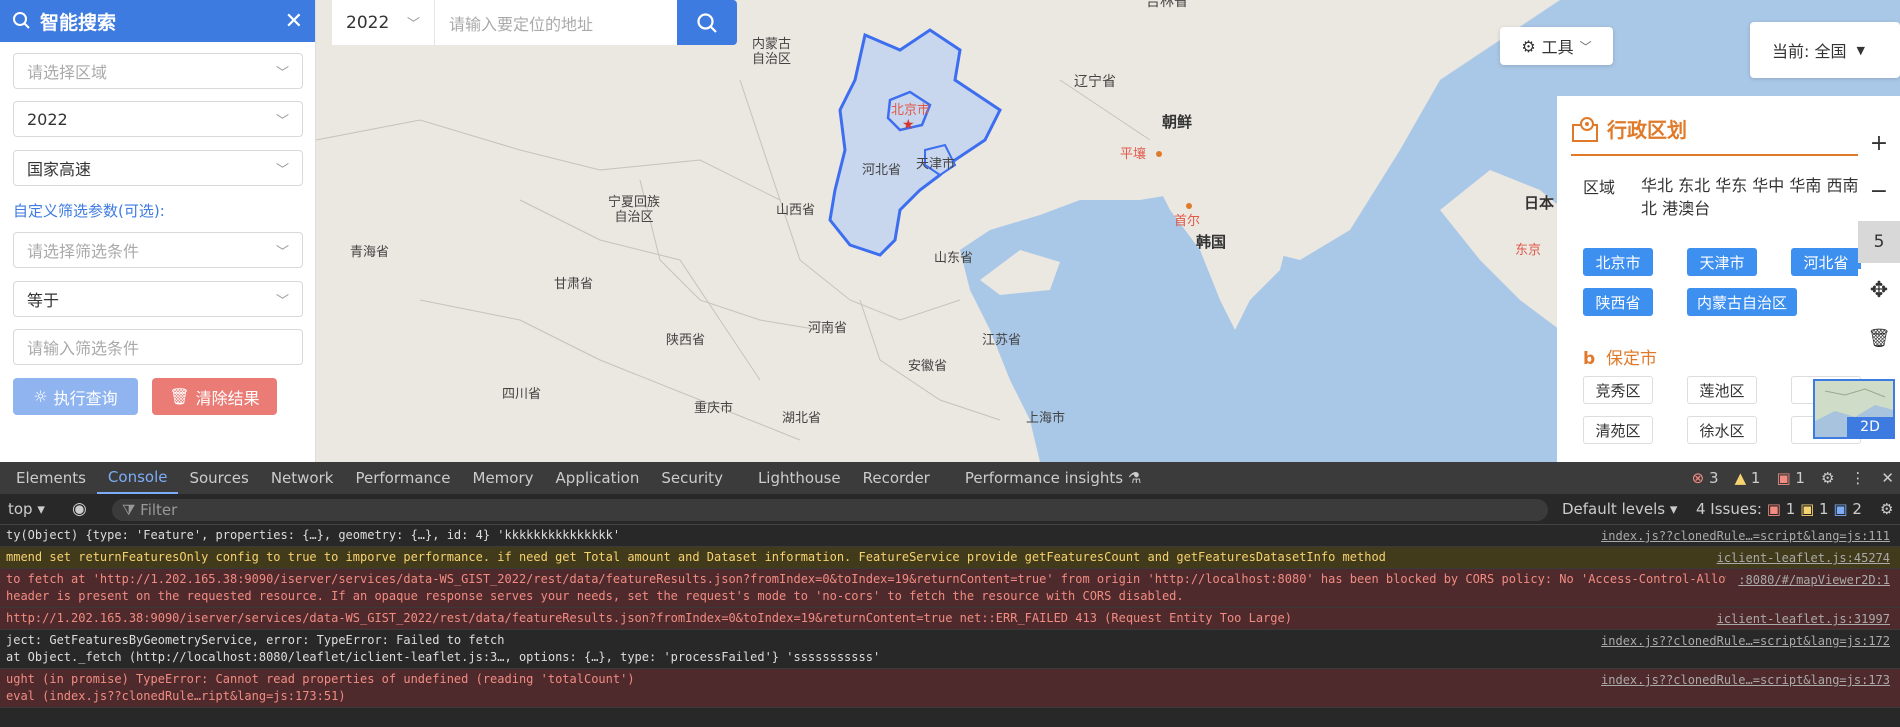 This screenshot has width=1900, height=727. What do you see at coordinates (402, 478) in the screenshot?
I see `tab-performance: Performance` at bounding box center [402, 478].